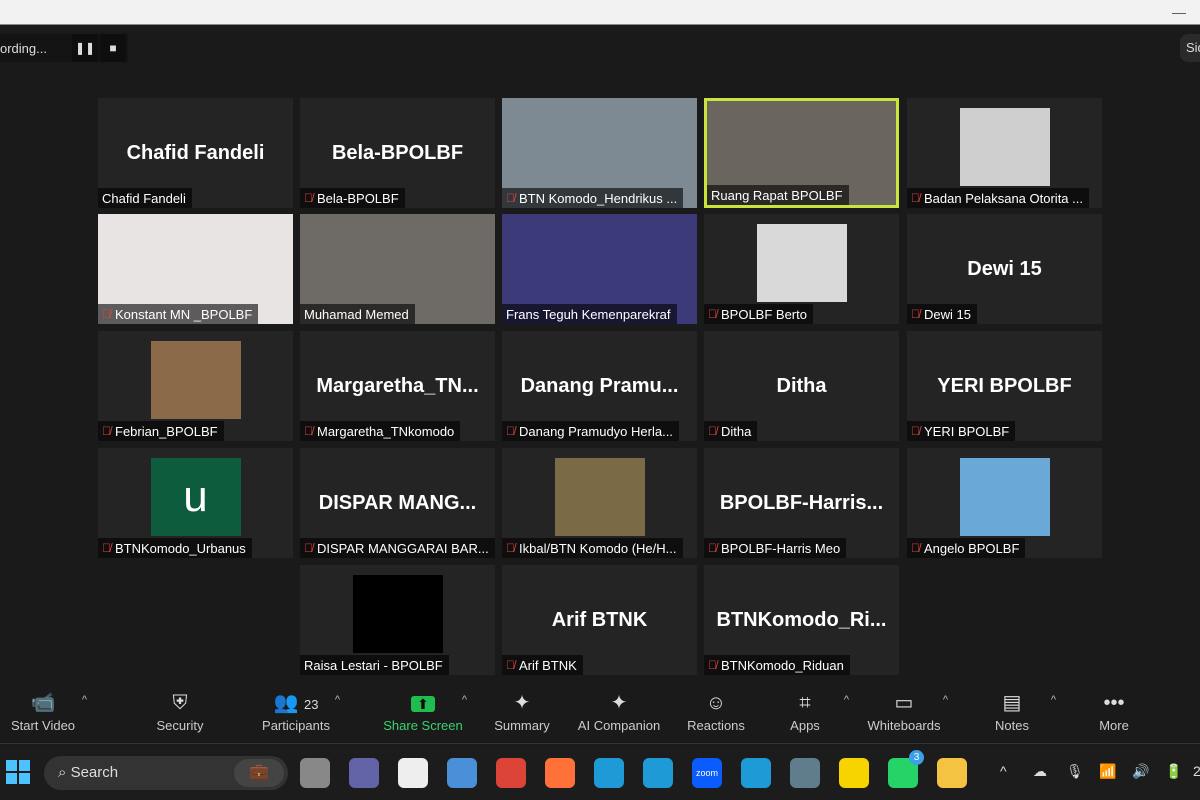 The width and height of the screenshot is (1200, 800). Describe the element at coordinates (397, 620) in the screenshot. I see `participant-tile: Raisa Lestari - BPOLBF` at that location.